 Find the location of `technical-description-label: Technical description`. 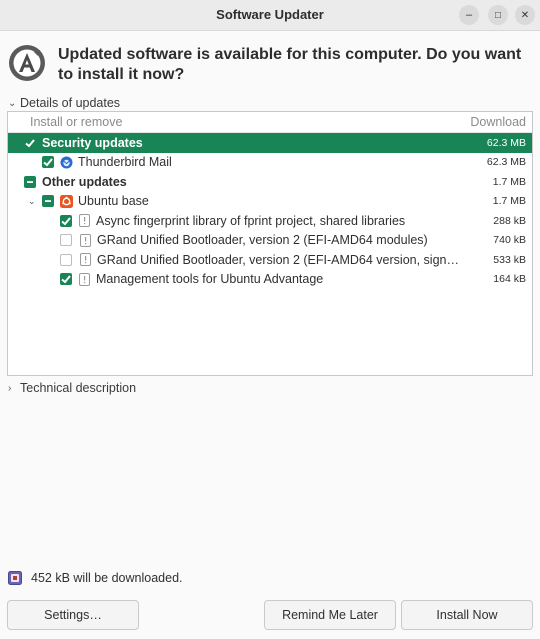

technical-description-label: Technical description is located at coordinates (78, 388).